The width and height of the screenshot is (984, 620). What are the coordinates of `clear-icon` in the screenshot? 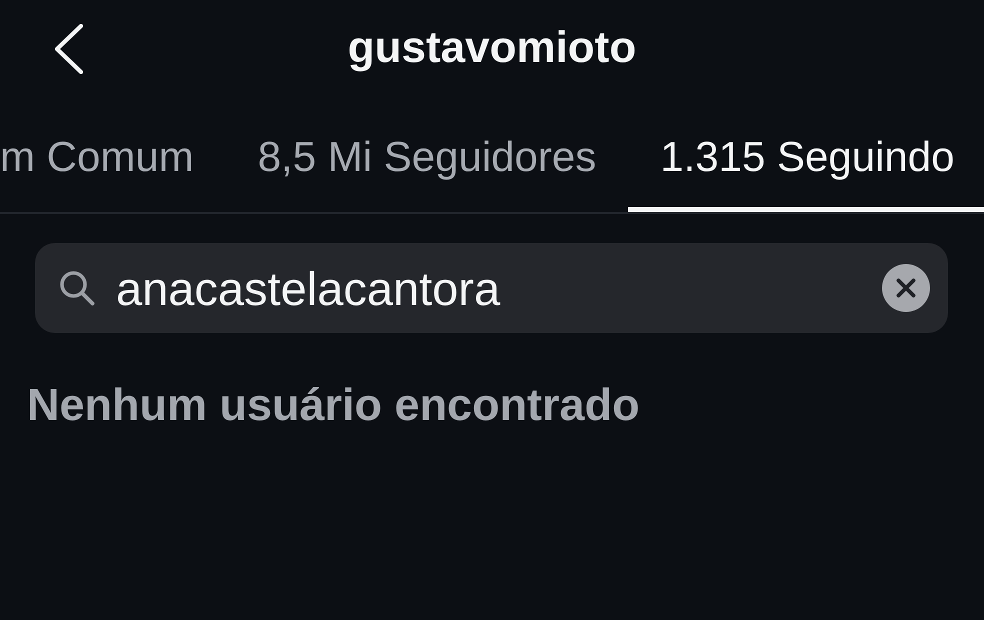 It's located at (906, 288).